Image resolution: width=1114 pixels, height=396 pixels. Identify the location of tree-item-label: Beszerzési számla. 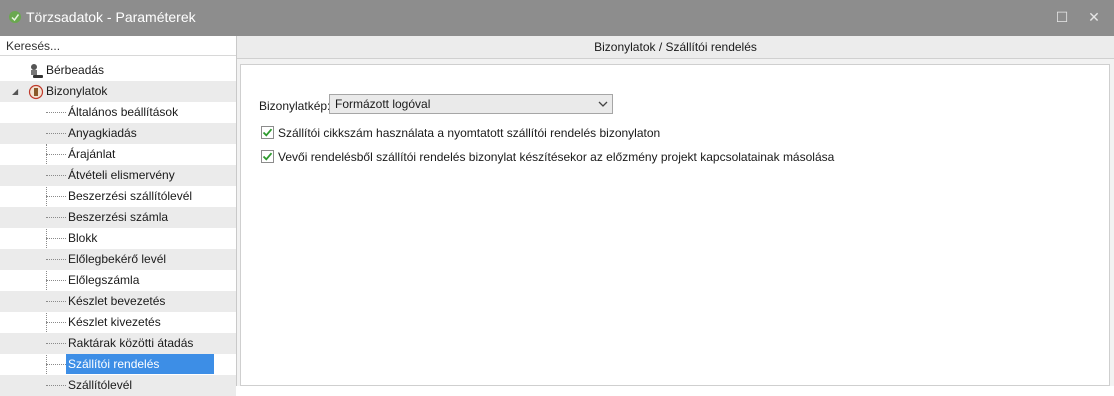
(118, 217).